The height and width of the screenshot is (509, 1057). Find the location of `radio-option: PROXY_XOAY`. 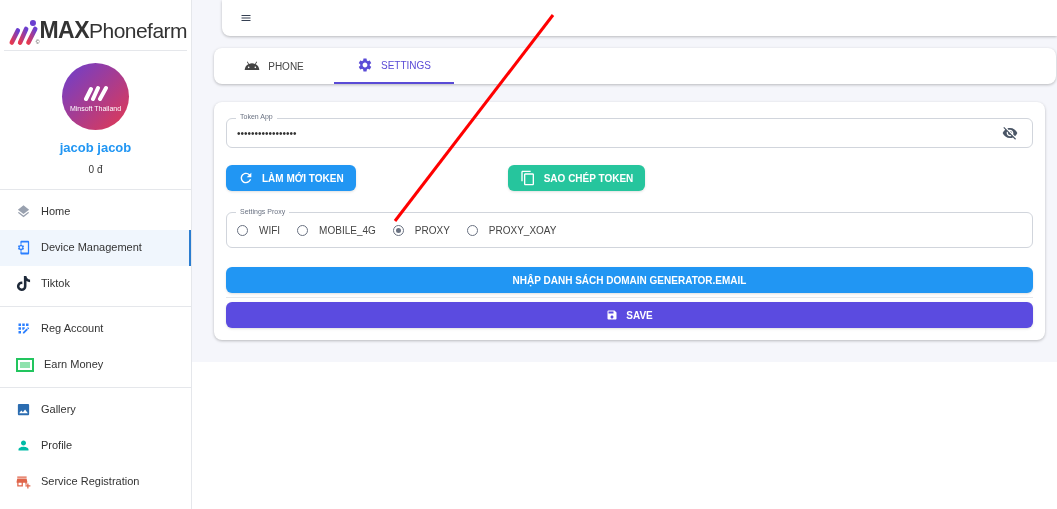

radio-option: PROXY_XOAY is located at coordinates (511, 230).